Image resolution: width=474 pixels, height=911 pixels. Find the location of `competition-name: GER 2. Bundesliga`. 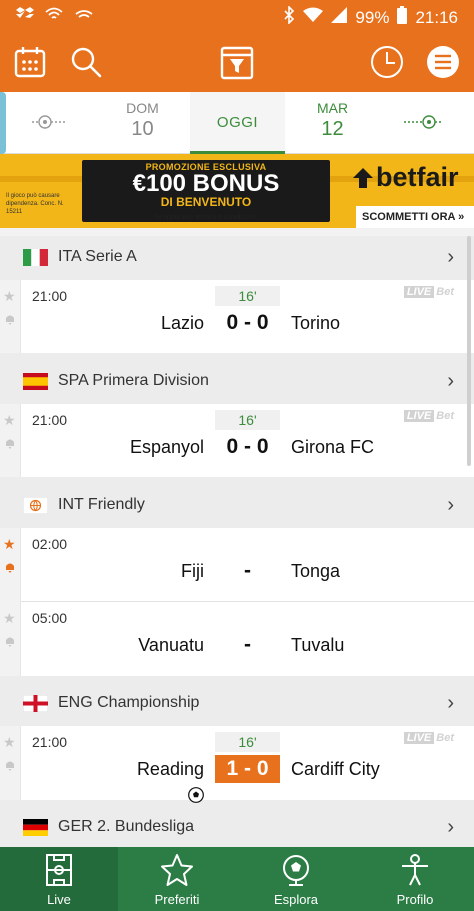

competition-name: GER 2. Bundesliga is located at coordinates (126, 826).